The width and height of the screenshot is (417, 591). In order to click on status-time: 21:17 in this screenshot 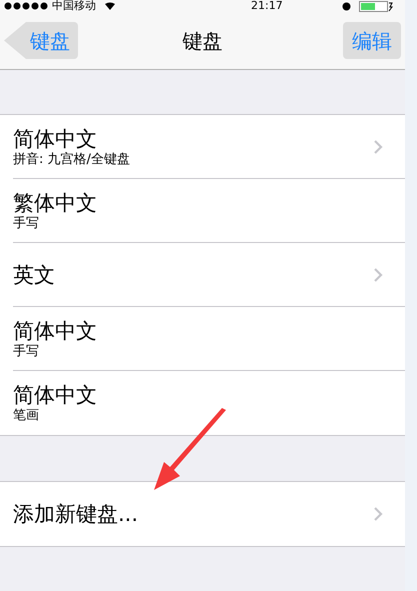, I will do `click(267, 6)`.